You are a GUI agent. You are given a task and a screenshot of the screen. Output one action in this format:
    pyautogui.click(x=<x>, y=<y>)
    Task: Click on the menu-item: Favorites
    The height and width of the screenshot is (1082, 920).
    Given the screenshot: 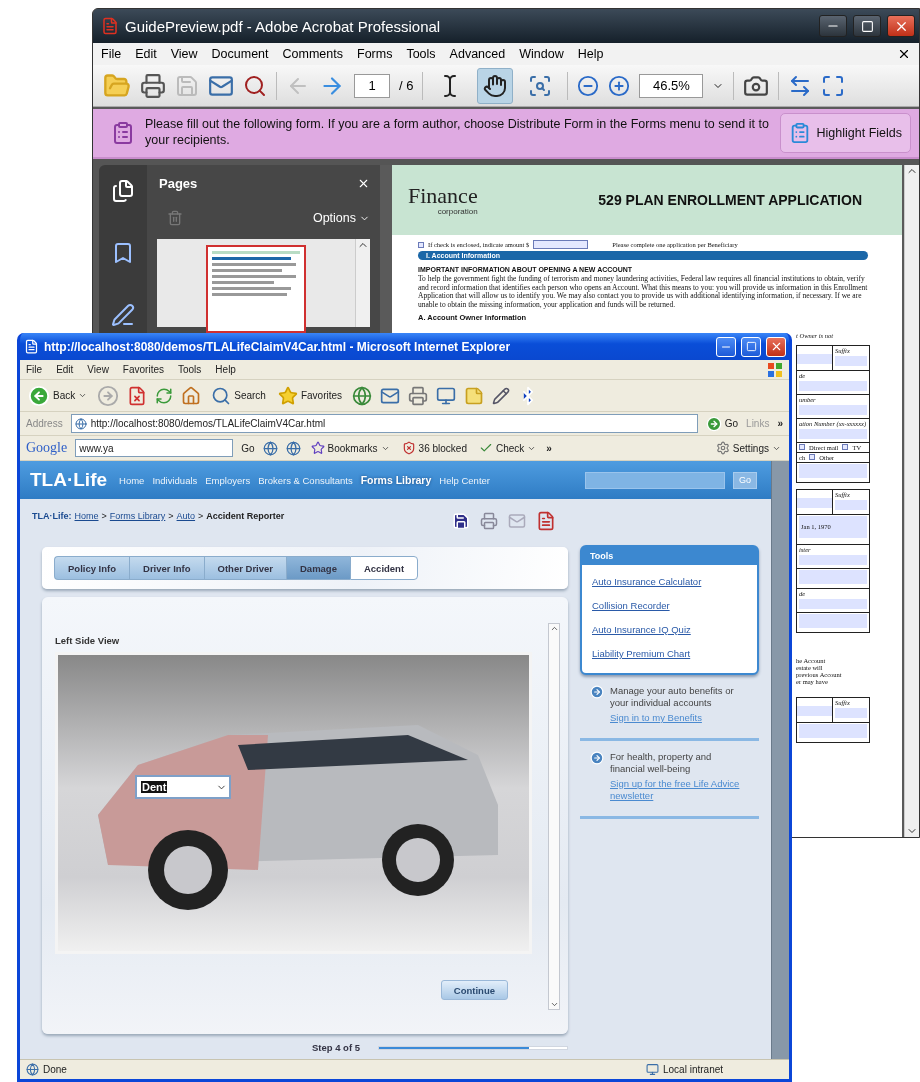 What is the action you would take?
    pyautogui.click(x=143, y=369)
    